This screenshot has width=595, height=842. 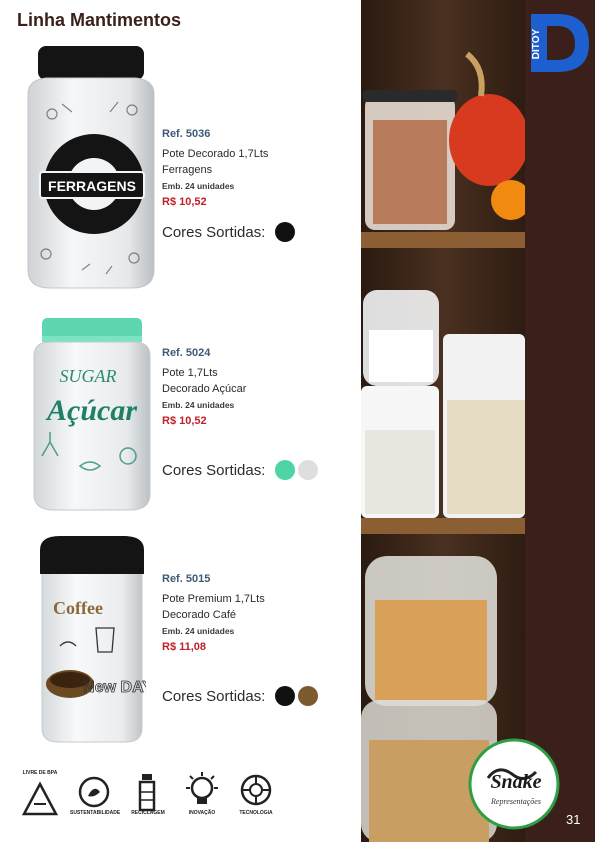 I want to click on sustainability-icon: SUSTENTABILIDADE, so click(x=95, y=795).